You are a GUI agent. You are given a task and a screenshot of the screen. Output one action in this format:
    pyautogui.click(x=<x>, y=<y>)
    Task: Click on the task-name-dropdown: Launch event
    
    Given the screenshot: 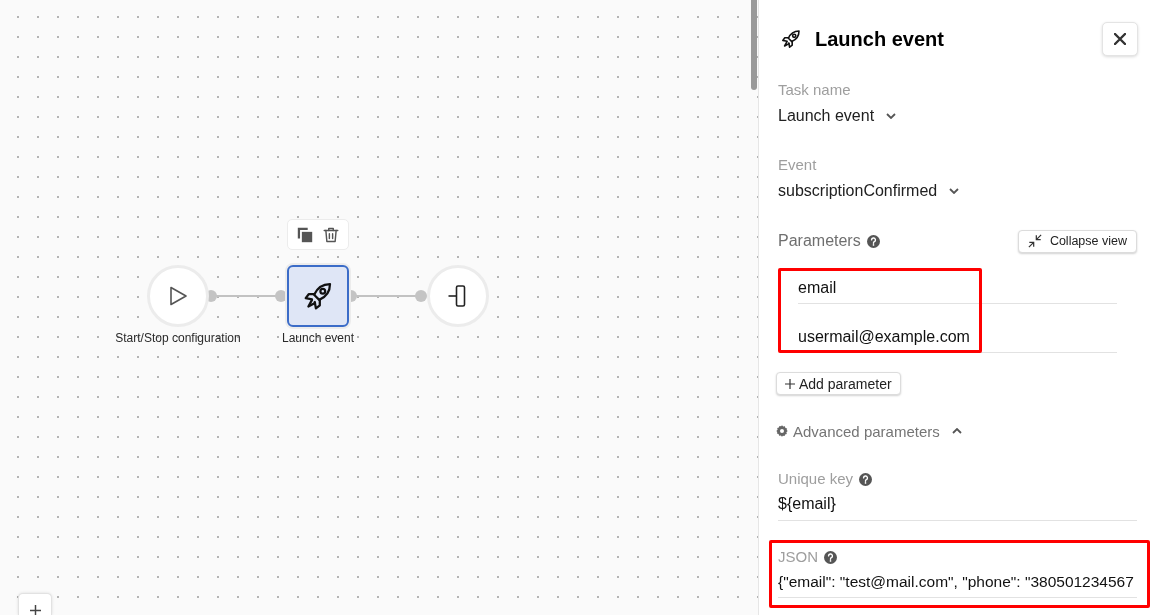 What is the action you would take?
    pyautogui.click(x=837, y=116)
    